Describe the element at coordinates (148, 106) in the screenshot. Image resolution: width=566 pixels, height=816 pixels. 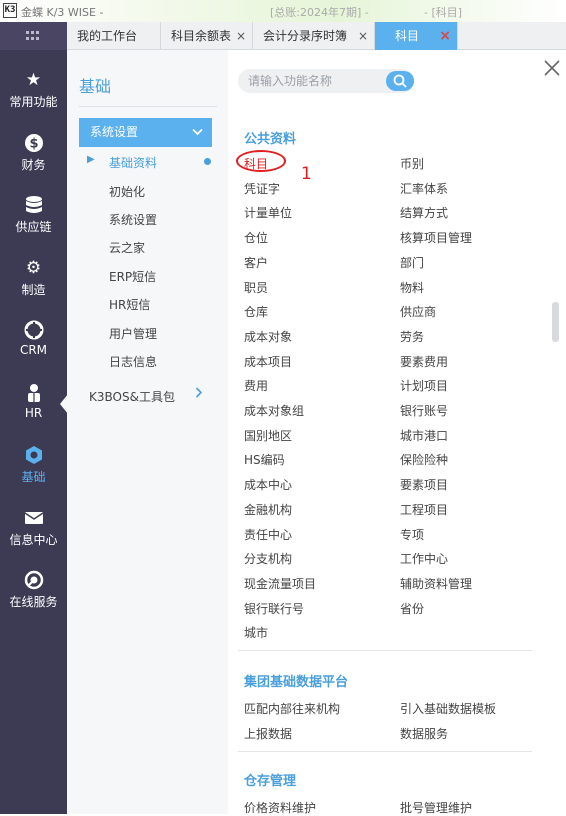
I see `divider` at that location.